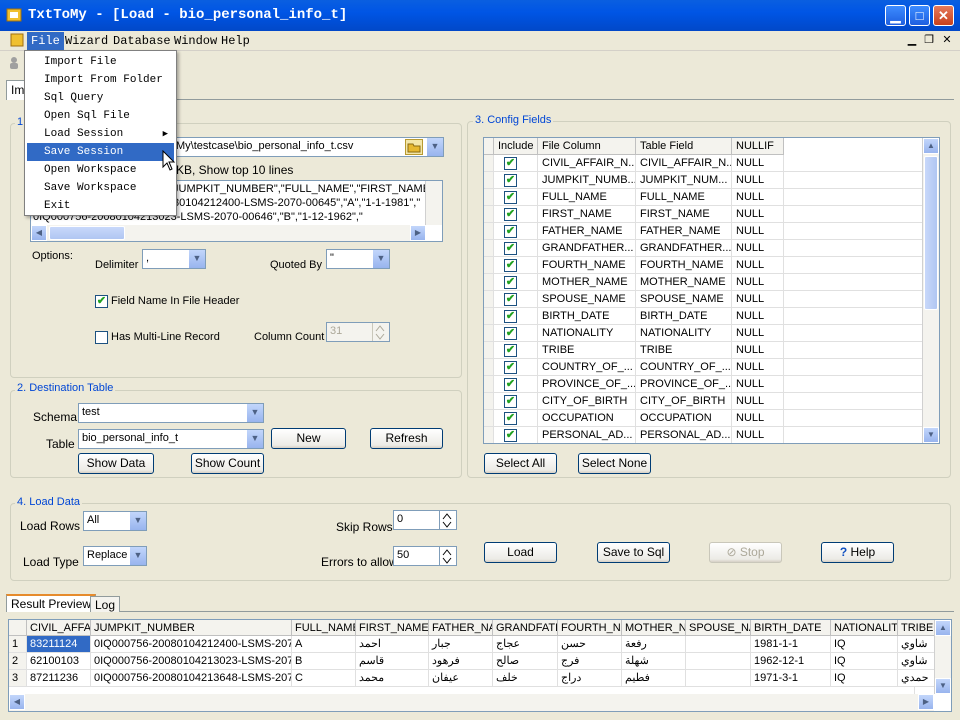 The height and width of the screenshot is (720, 960). What do you see at coordinates (931, 233) in the screenshot?
I see `scroll-thumb` at bounding box center [931, 233].